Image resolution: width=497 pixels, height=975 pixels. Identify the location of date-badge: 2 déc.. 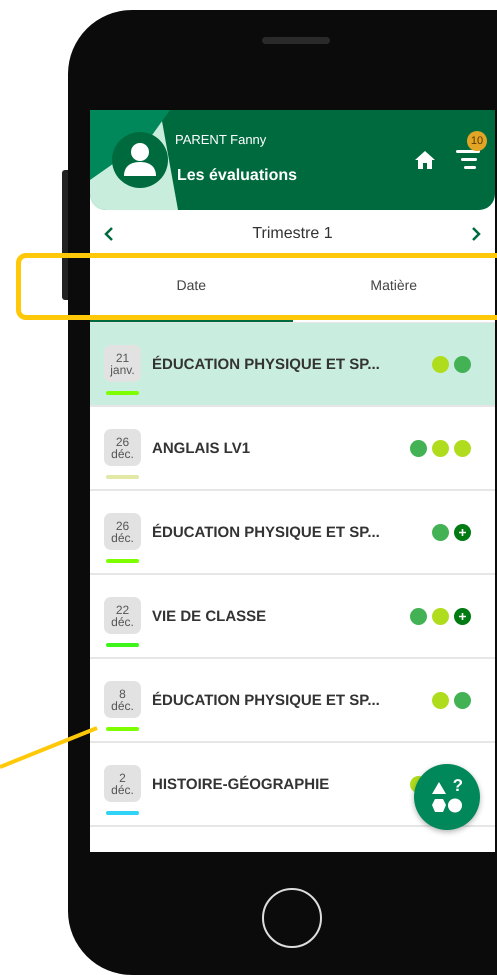
(122, 783).